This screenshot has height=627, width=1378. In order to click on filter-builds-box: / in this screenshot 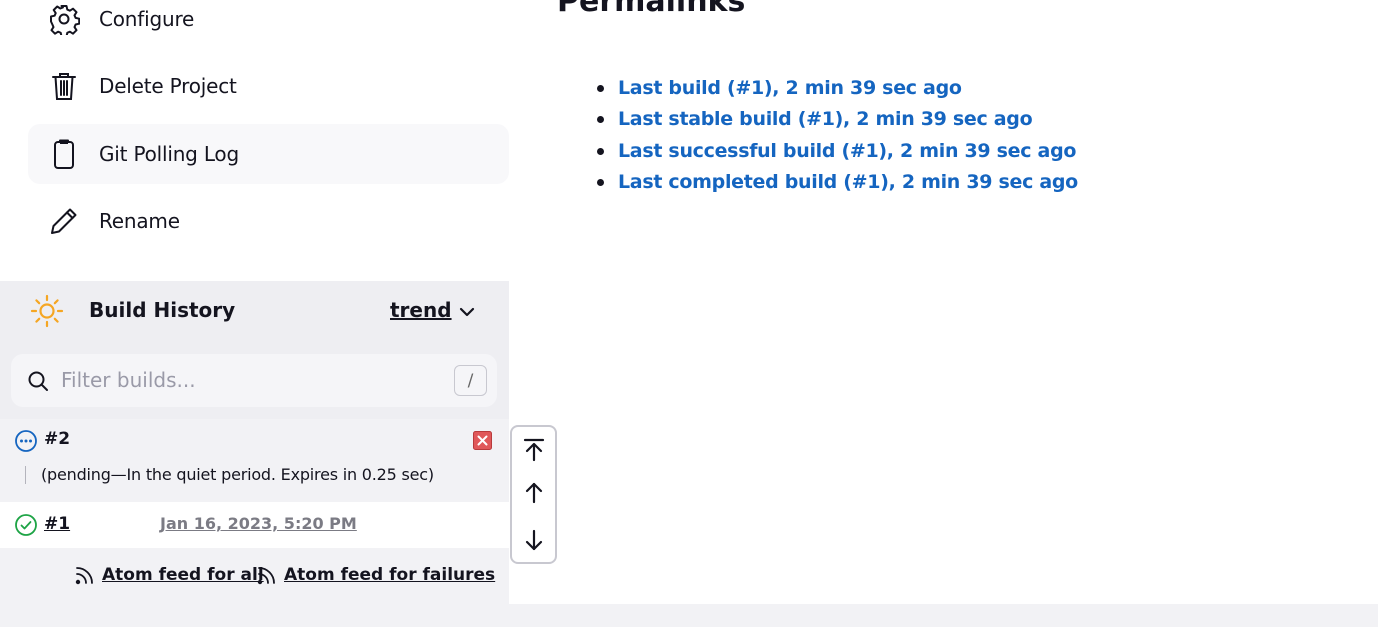, I will do `click(254, 380)`.